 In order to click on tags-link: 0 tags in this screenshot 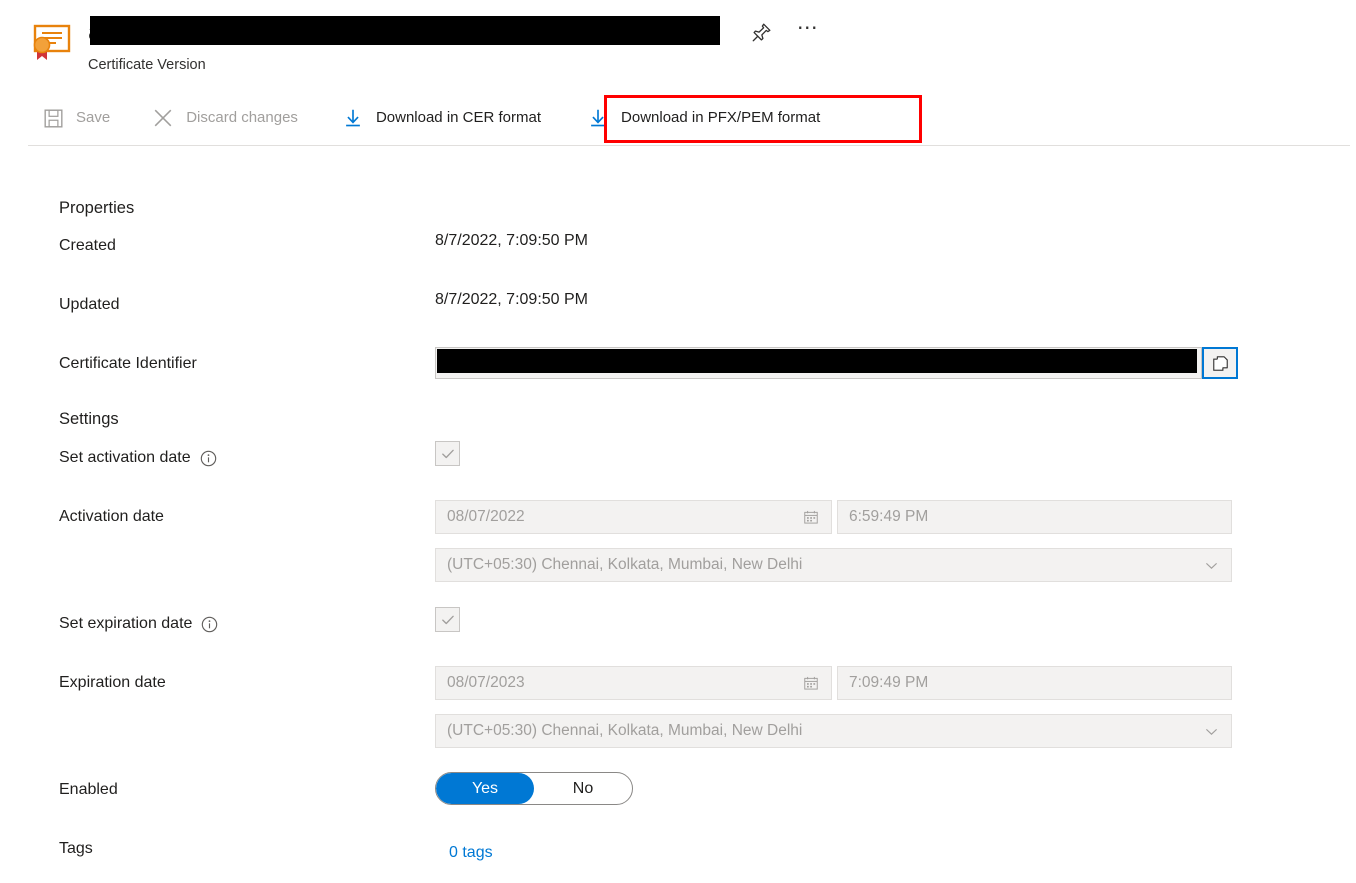, I will do `click(471, 853)`.